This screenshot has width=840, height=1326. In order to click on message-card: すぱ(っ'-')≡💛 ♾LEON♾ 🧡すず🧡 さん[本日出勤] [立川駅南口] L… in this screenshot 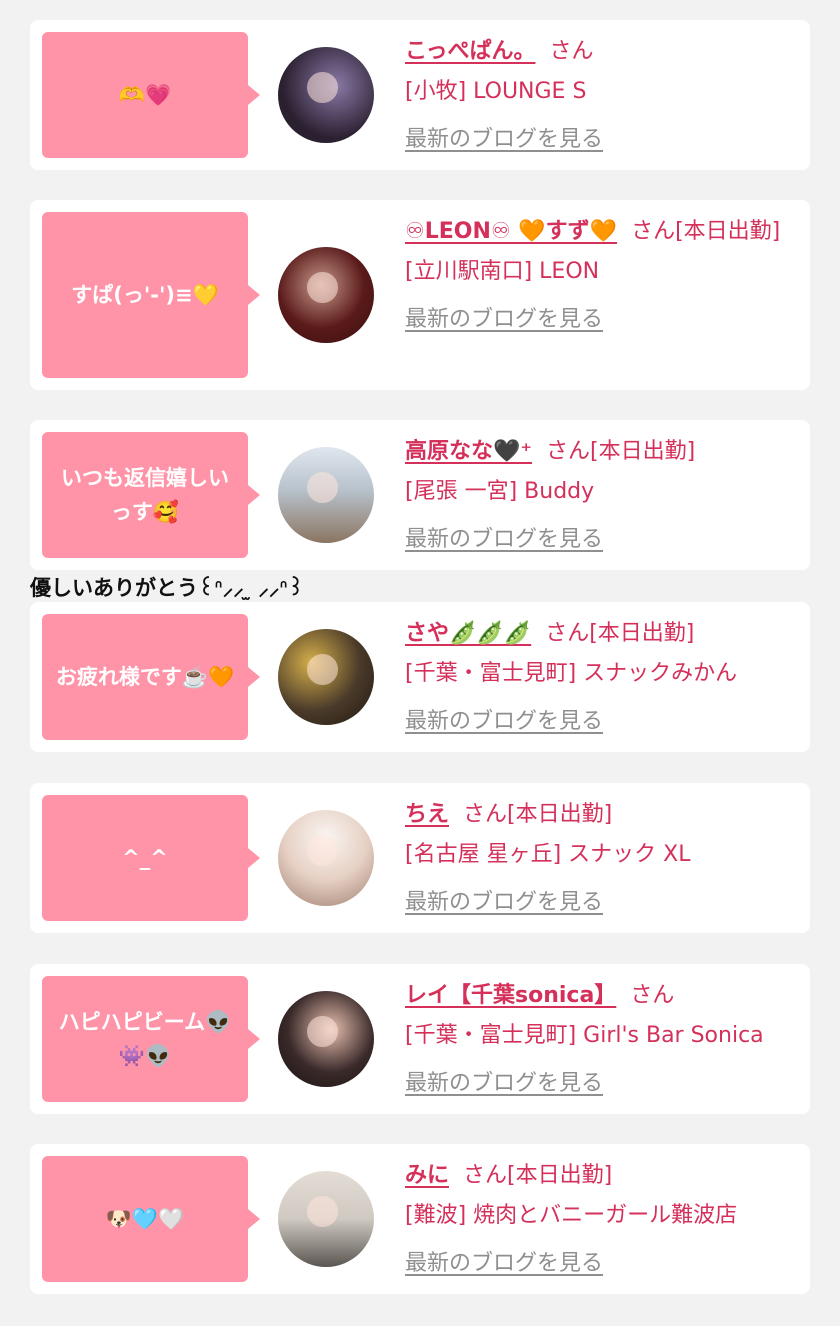, I will do `click(420, 295)`.